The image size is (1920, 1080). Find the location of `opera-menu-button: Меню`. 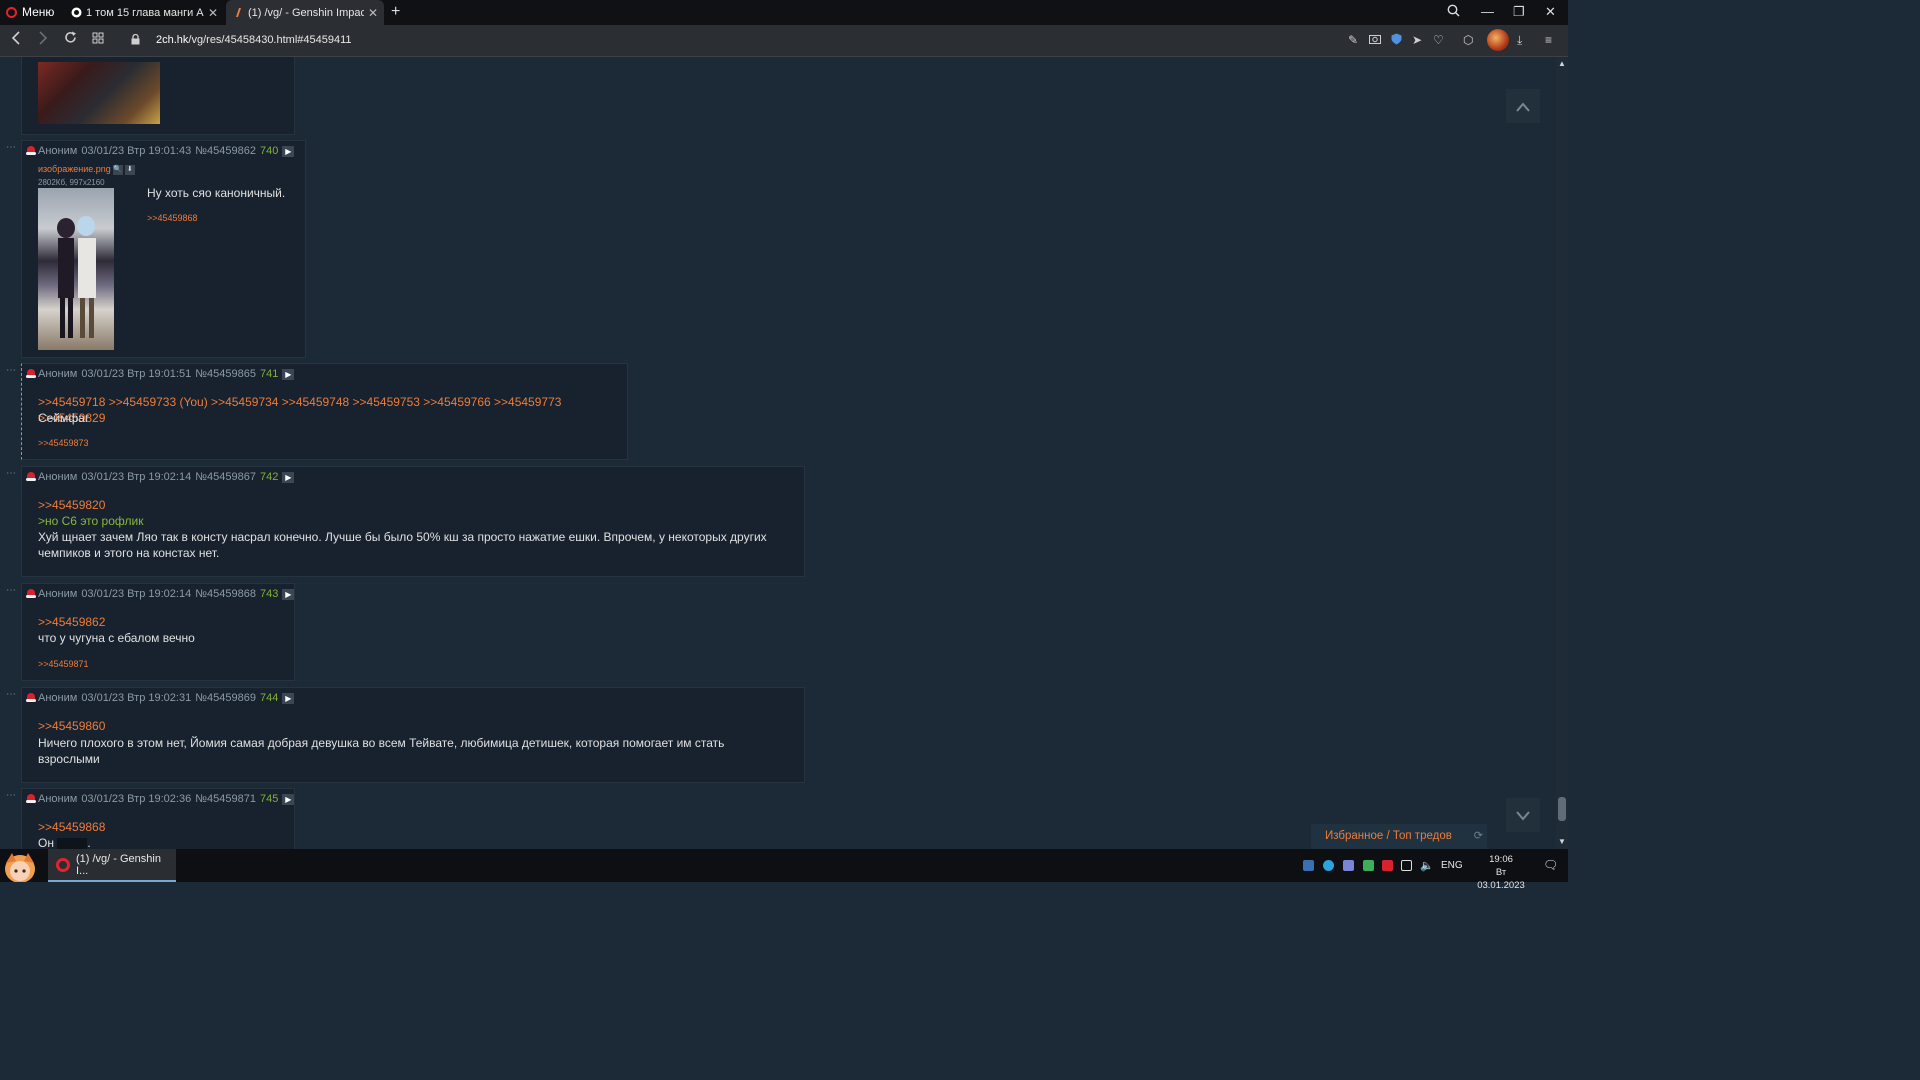

opera-menu-button: Меню is located at coordinates (30, 12).